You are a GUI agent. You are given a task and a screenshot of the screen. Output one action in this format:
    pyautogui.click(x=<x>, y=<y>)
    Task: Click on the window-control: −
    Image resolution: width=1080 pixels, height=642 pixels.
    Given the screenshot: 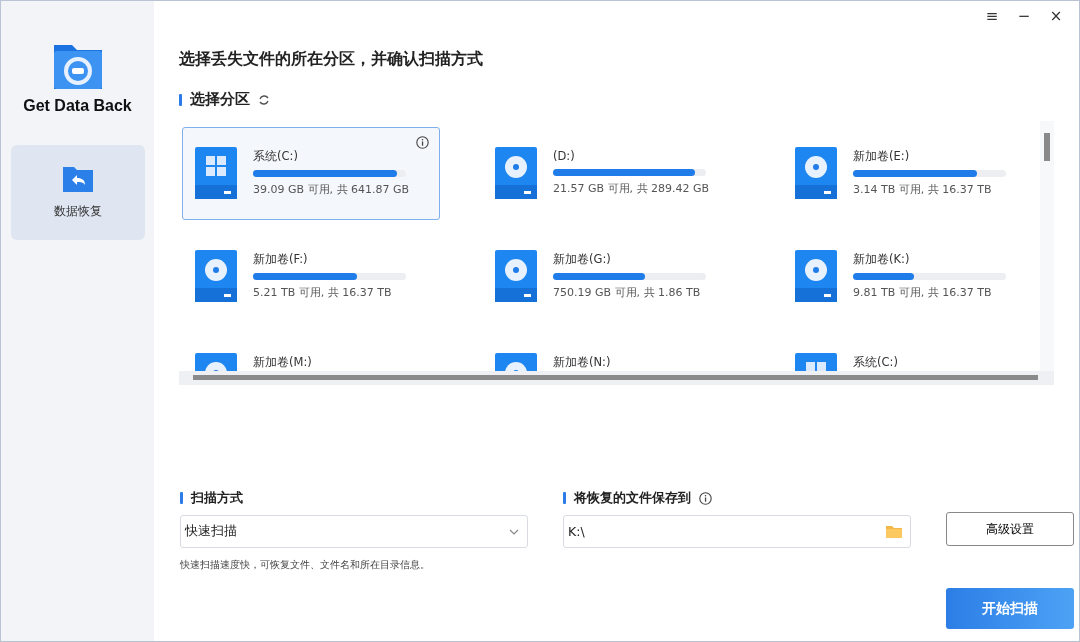 What is the action you would take?
    pyautogui.click(x=1024, y=16)
    